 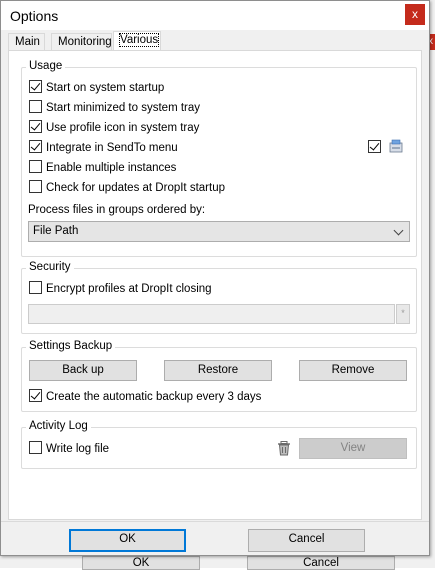 What do you see at coordinates (46, 66) in the screenshot?
I see `usage-group-title: Usage` at bounding box center [46, 66].